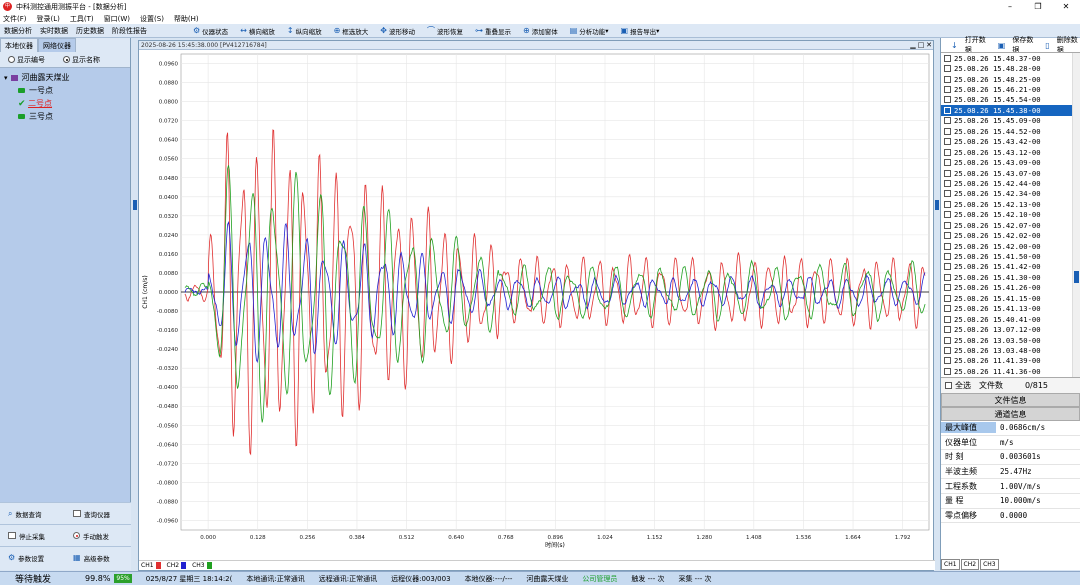  Describe the element at coordinates (65, 77) in the screenshot. I see `tree-root: ▾ 河曲露天煤业` at that location.